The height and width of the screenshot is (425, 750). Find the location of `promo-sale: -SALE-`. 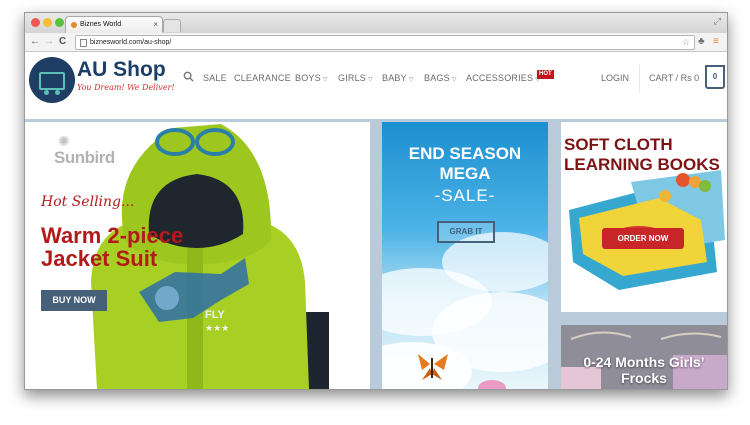

promo-sale: -SALE- is located at coordinates (465, 195).